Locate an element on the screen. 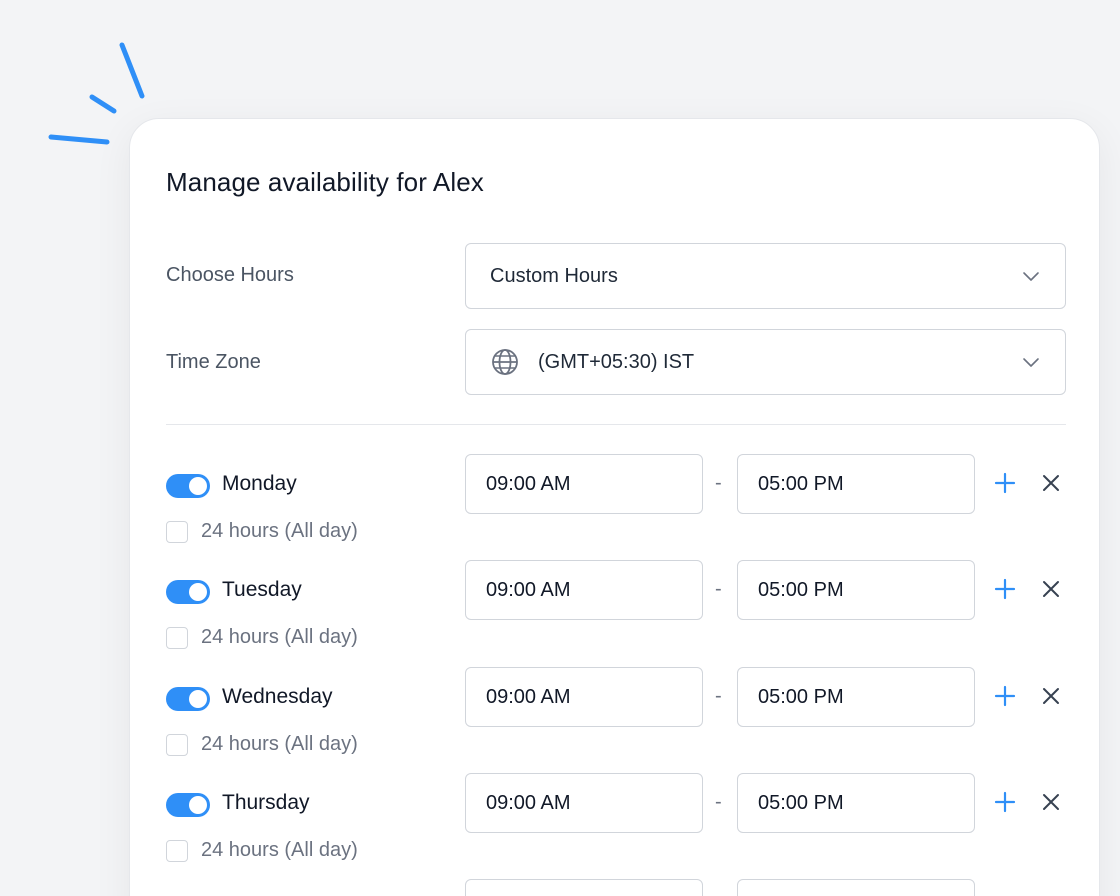 This screenshot has width=1120, height=896. choose-hours-select: Custom Hours is located at coordinates (765, 276).